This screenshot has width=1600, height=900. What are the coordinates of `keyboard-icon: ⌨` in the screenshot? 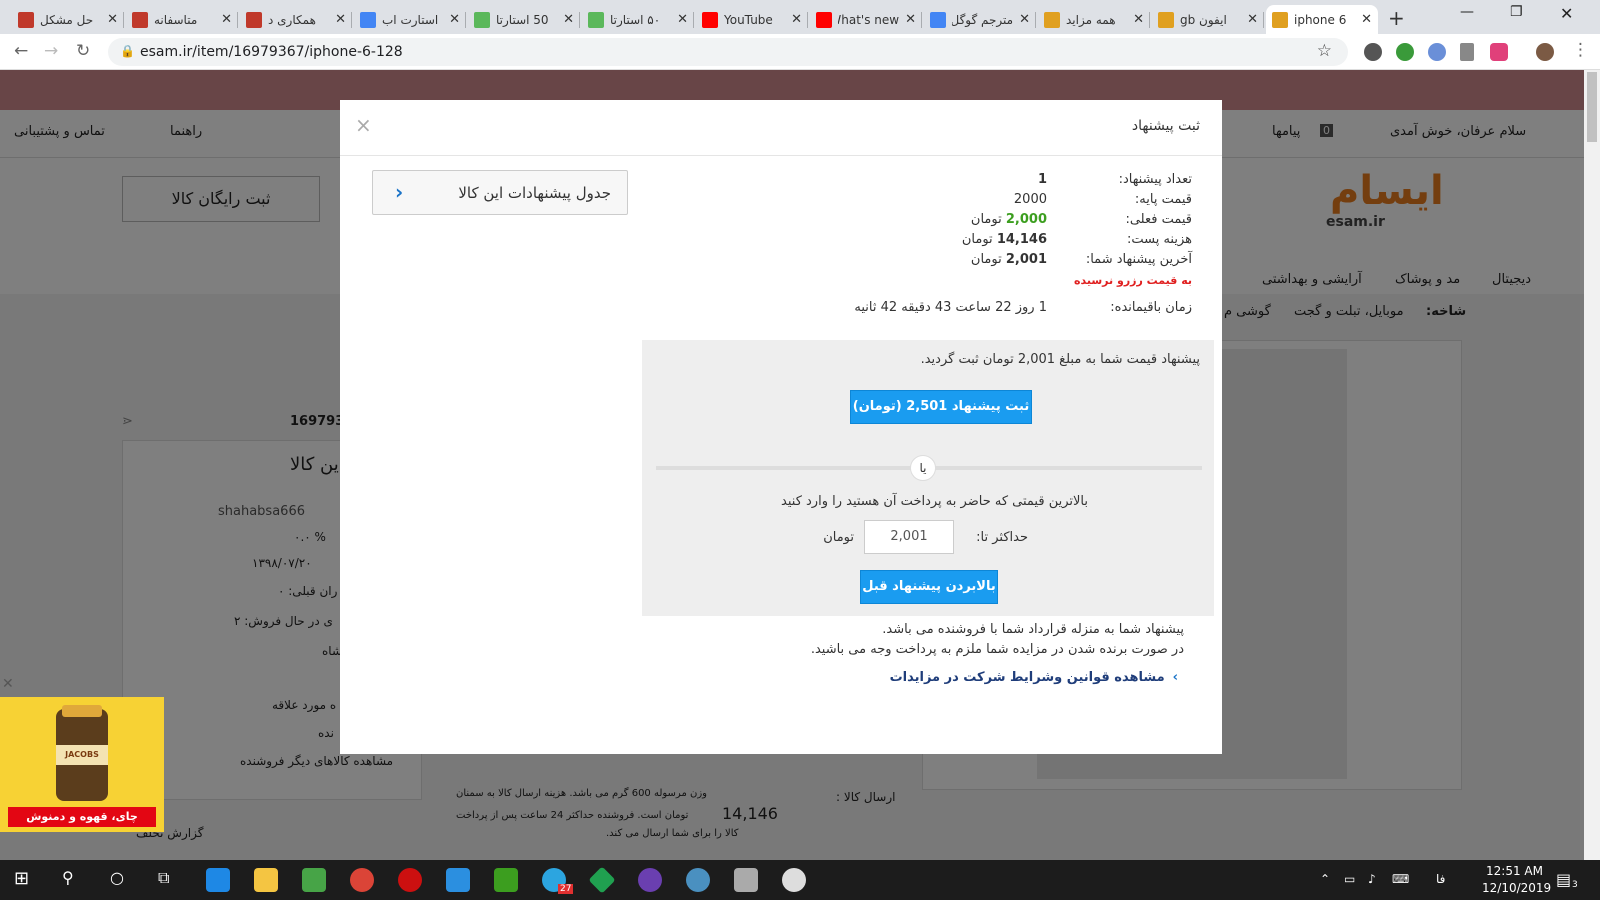 It's located at (1400, 879).